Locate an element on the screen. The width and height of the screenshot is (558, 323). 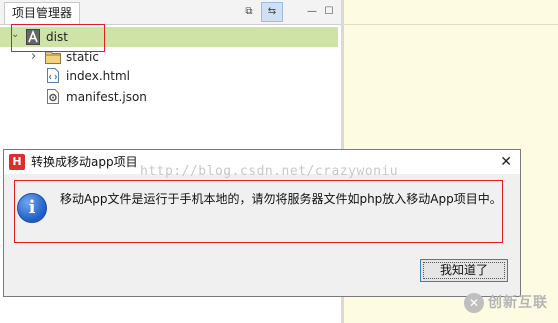
collapse-all-icon: ⧉ is located at coordinates (249, 12).